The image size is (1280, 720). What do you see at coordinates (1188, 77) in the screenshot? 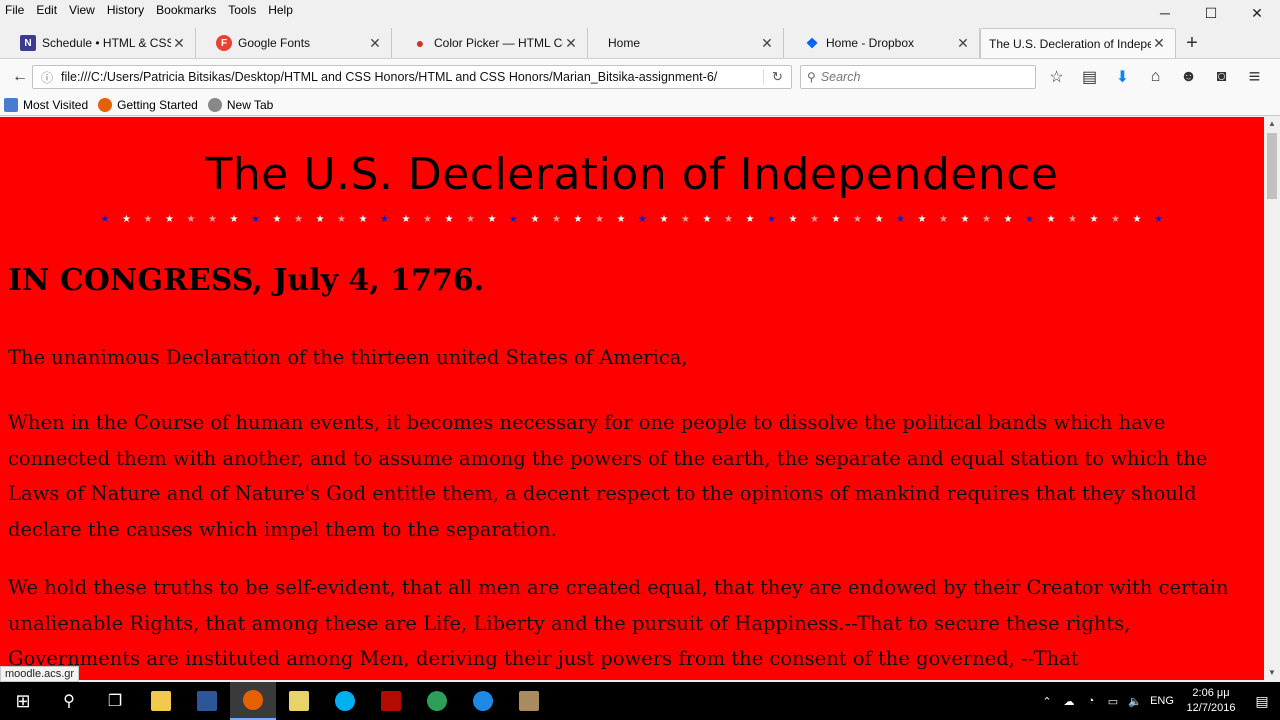
I see `chat-icon: ☻` at bounding box center [1188, 77].